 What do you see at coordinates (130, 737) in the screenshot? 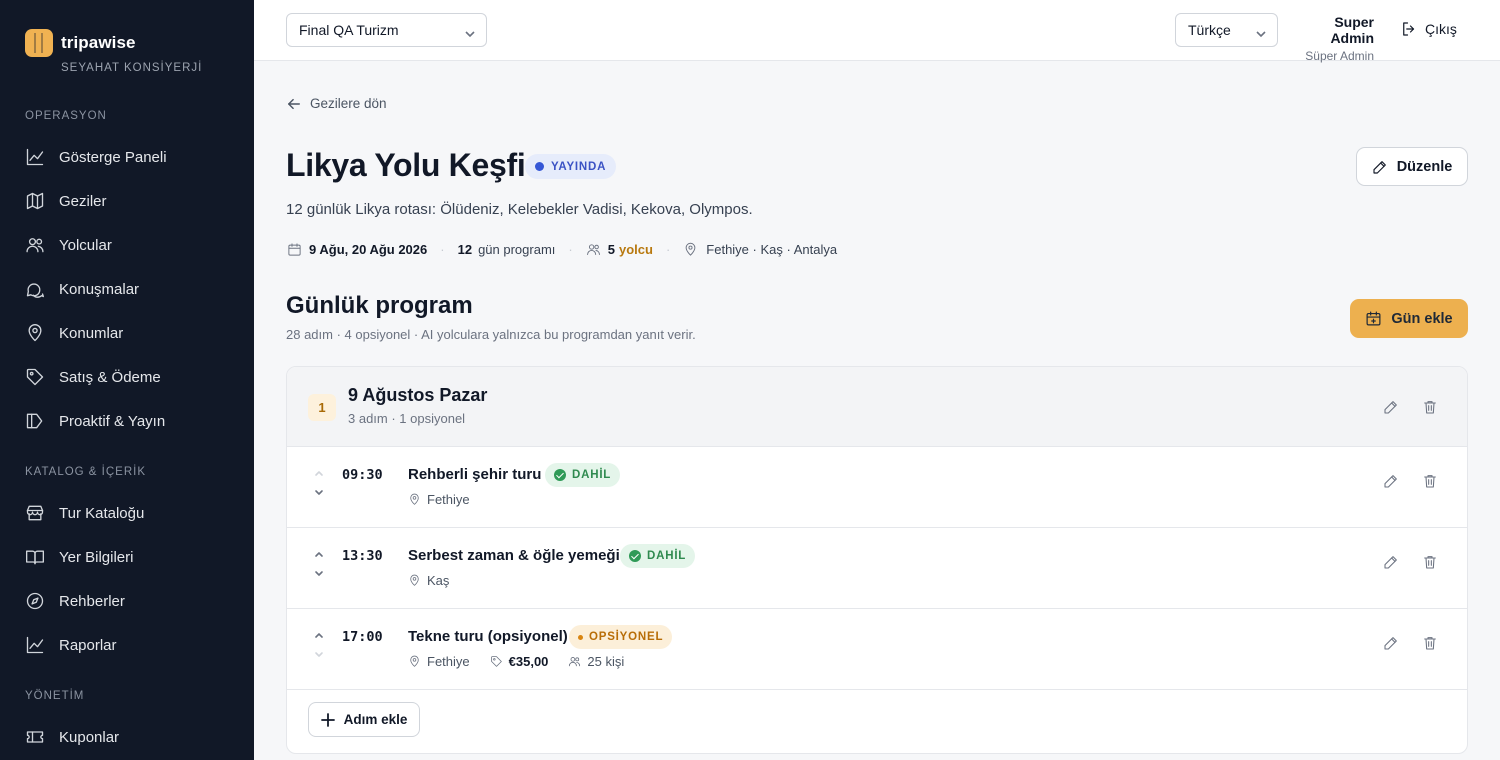
I see `sidebar-item-coupons: Kuponlar` at bounding box center [130, 737].